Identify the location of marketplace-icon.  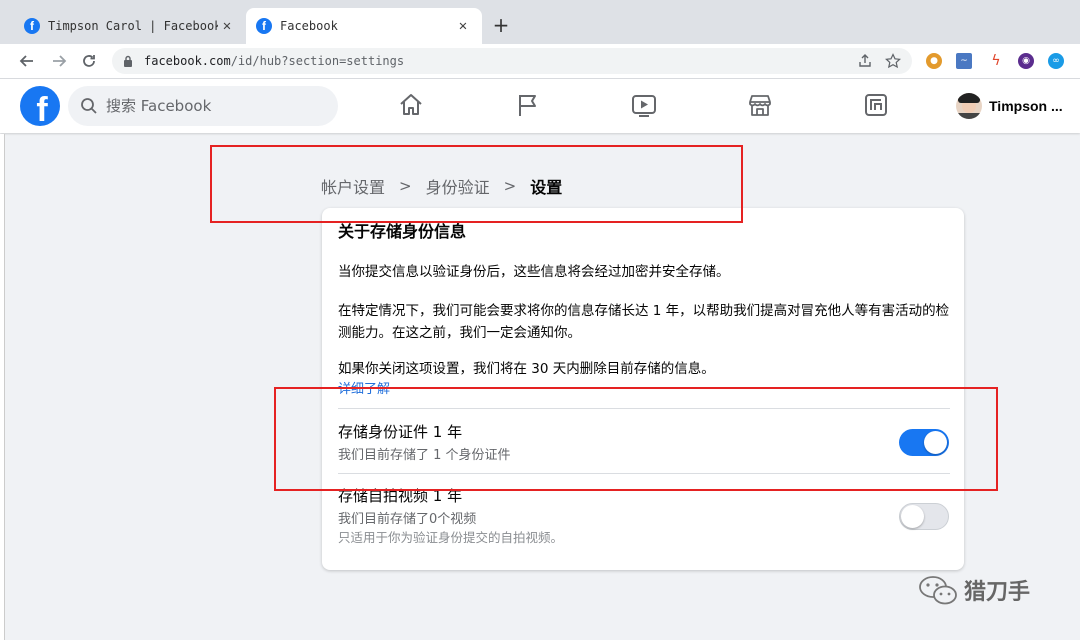
(760, 105).